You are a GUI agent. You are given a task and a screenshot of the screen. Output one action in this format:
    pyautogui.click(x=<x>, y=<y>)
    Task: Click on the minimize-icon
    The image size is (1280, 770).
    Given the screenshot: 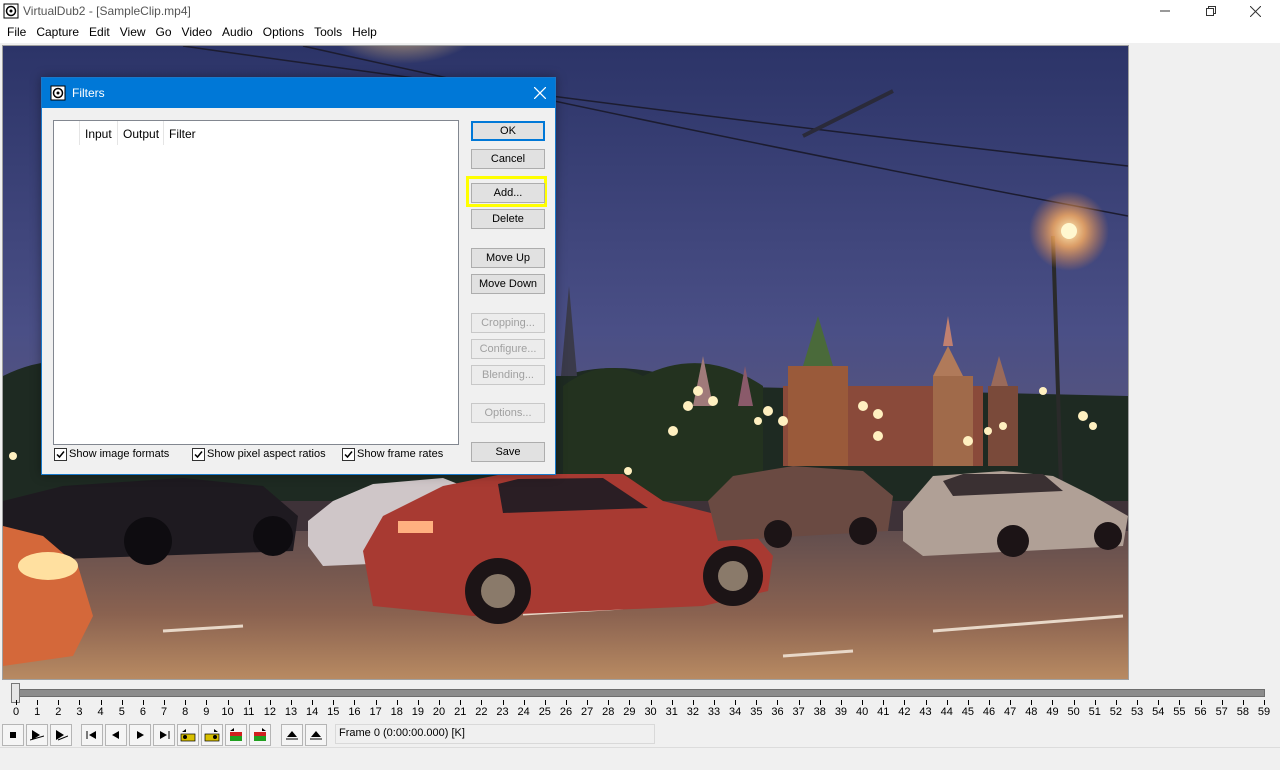 What is the action you would take?
    pyautogui.click(x=1165, y=11)
    